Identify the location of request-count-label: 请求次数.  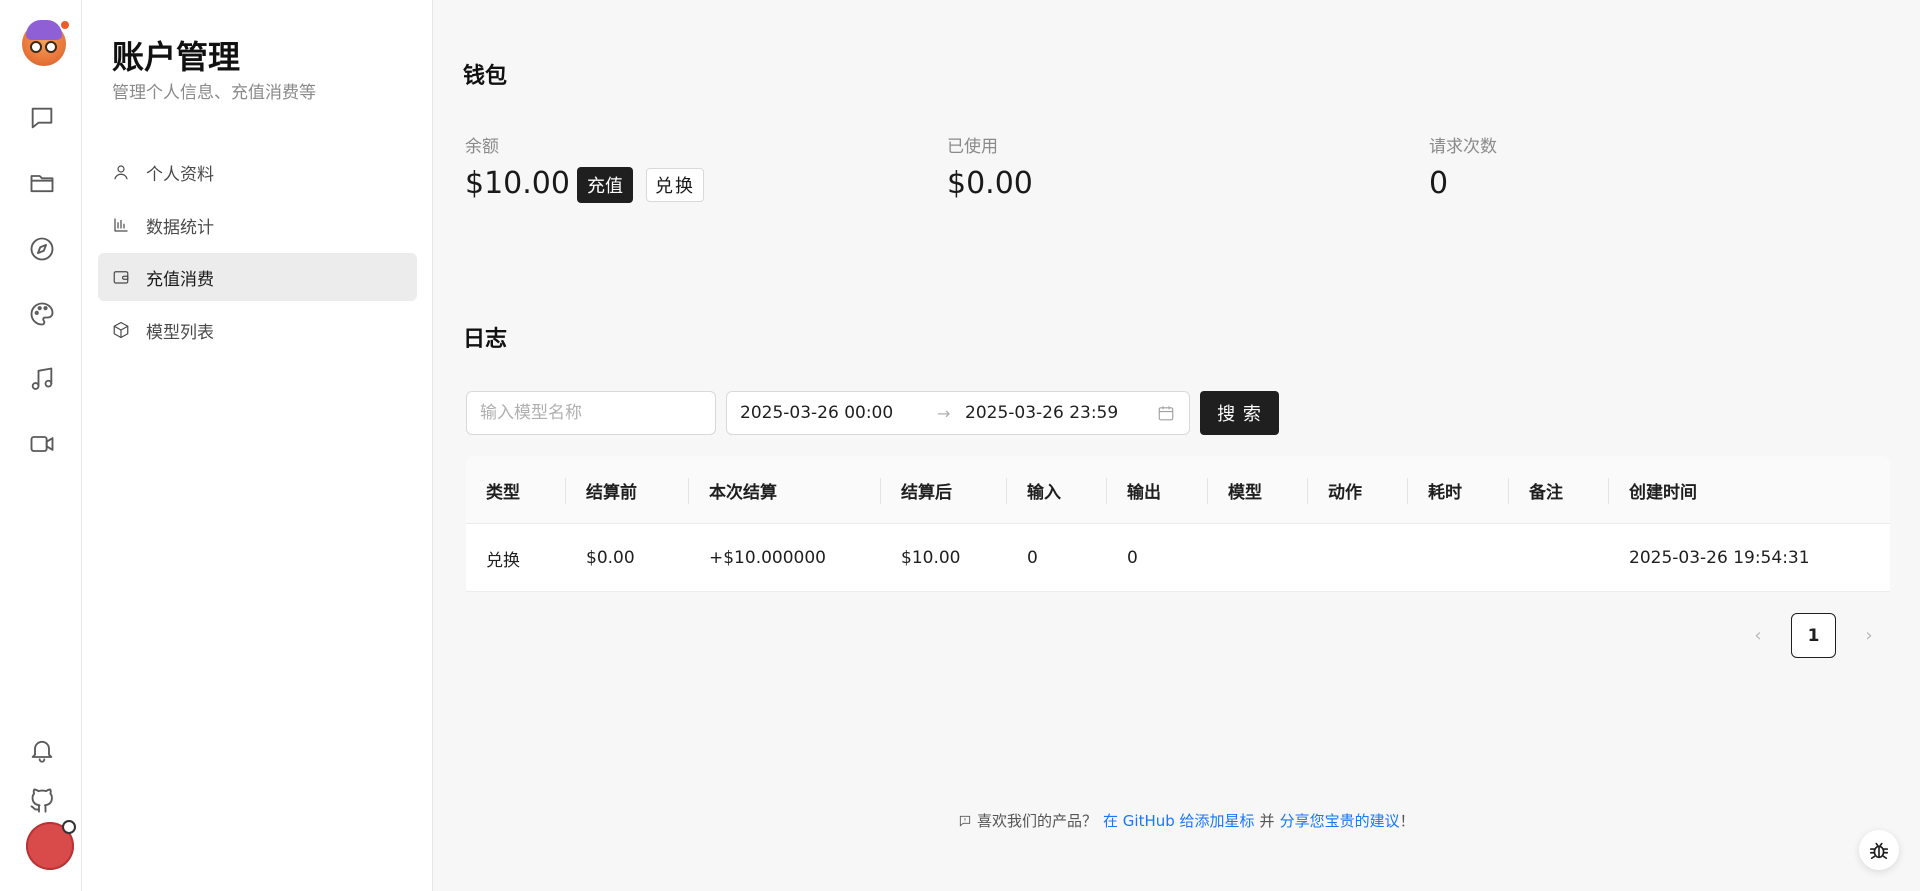
(1463, 147).